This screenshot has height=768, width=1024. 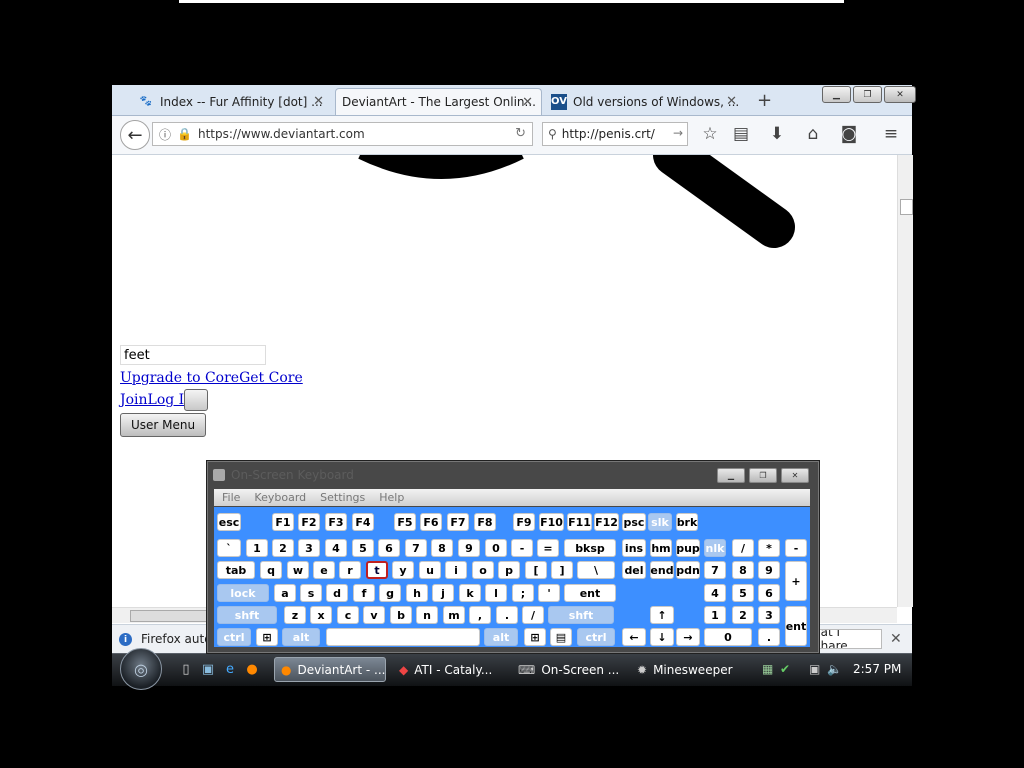 What do you see at coordinates (454, 615) in the screenshot?
I see `key-m: m` at bounding box center [454, 615].